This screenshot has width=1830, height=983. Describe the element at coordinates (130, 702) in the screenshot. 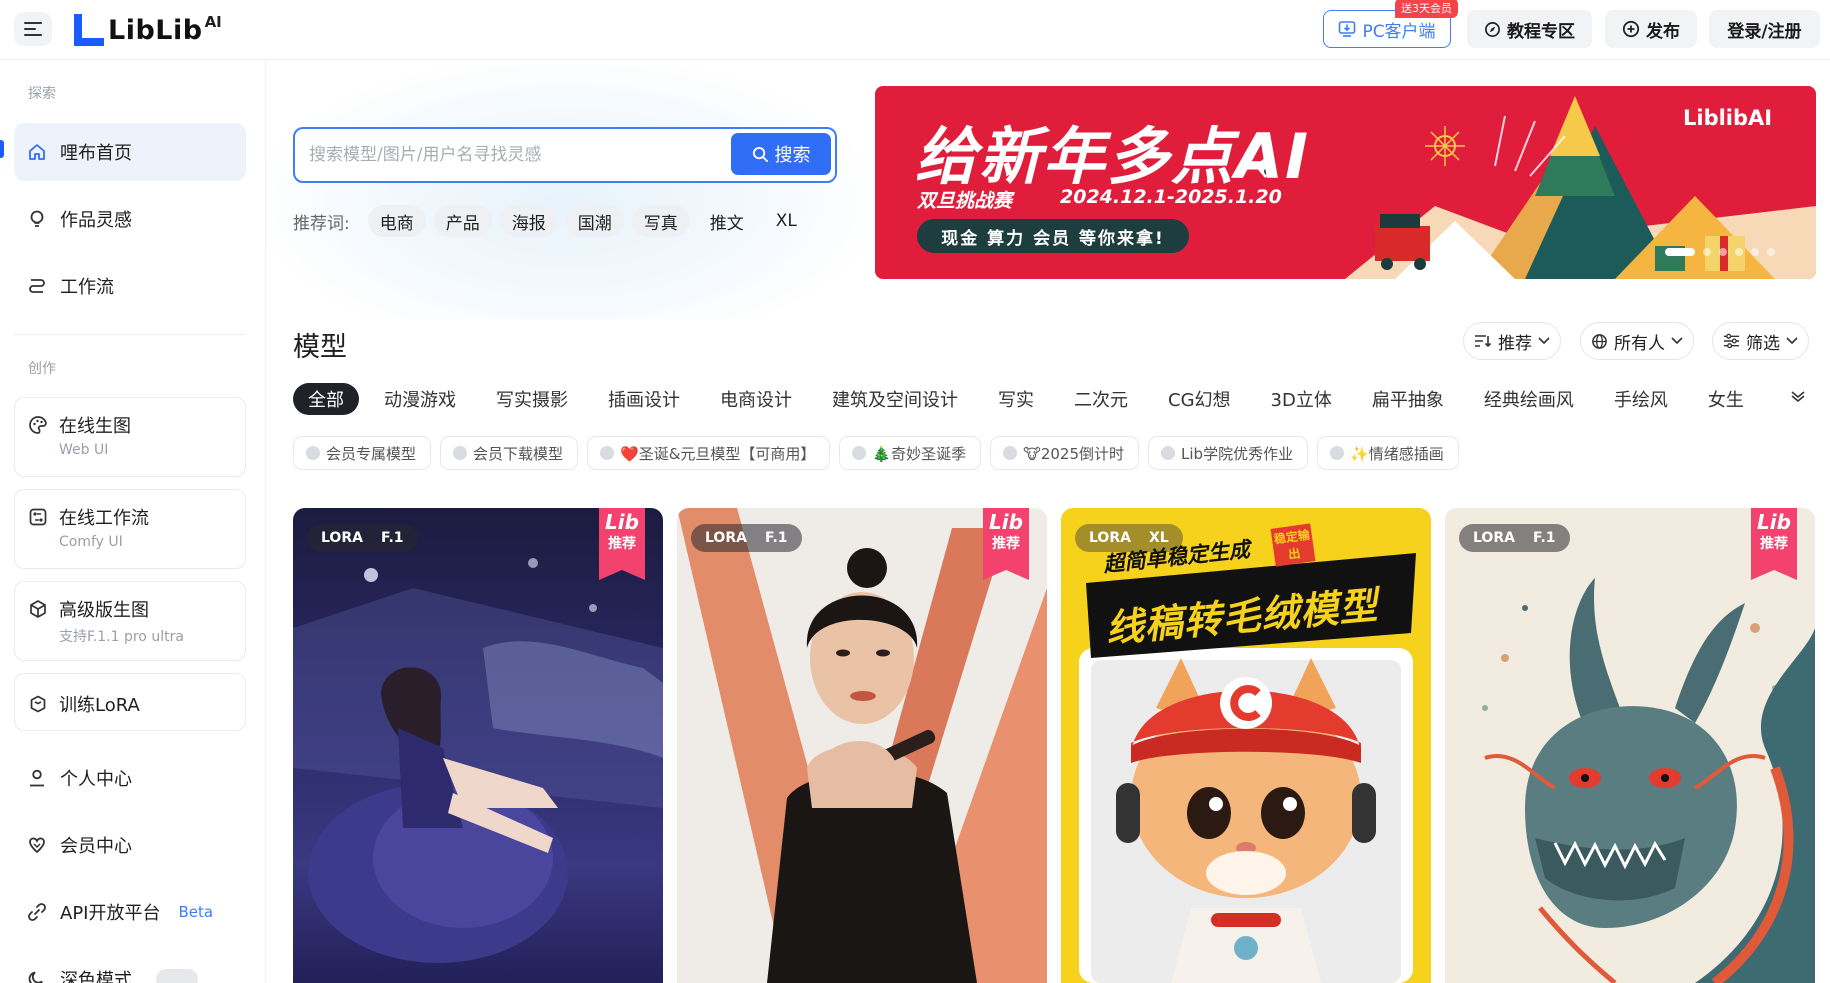

I see `sidebar-item-train-lora: 训练LoRA` at that location.